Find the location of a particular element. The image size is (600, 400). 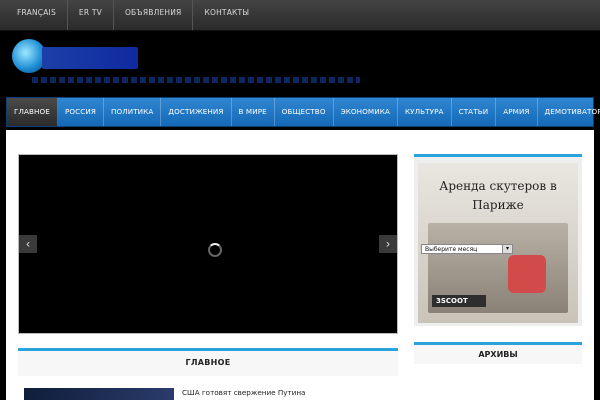

site-logo is located at coordinates (75, 56).